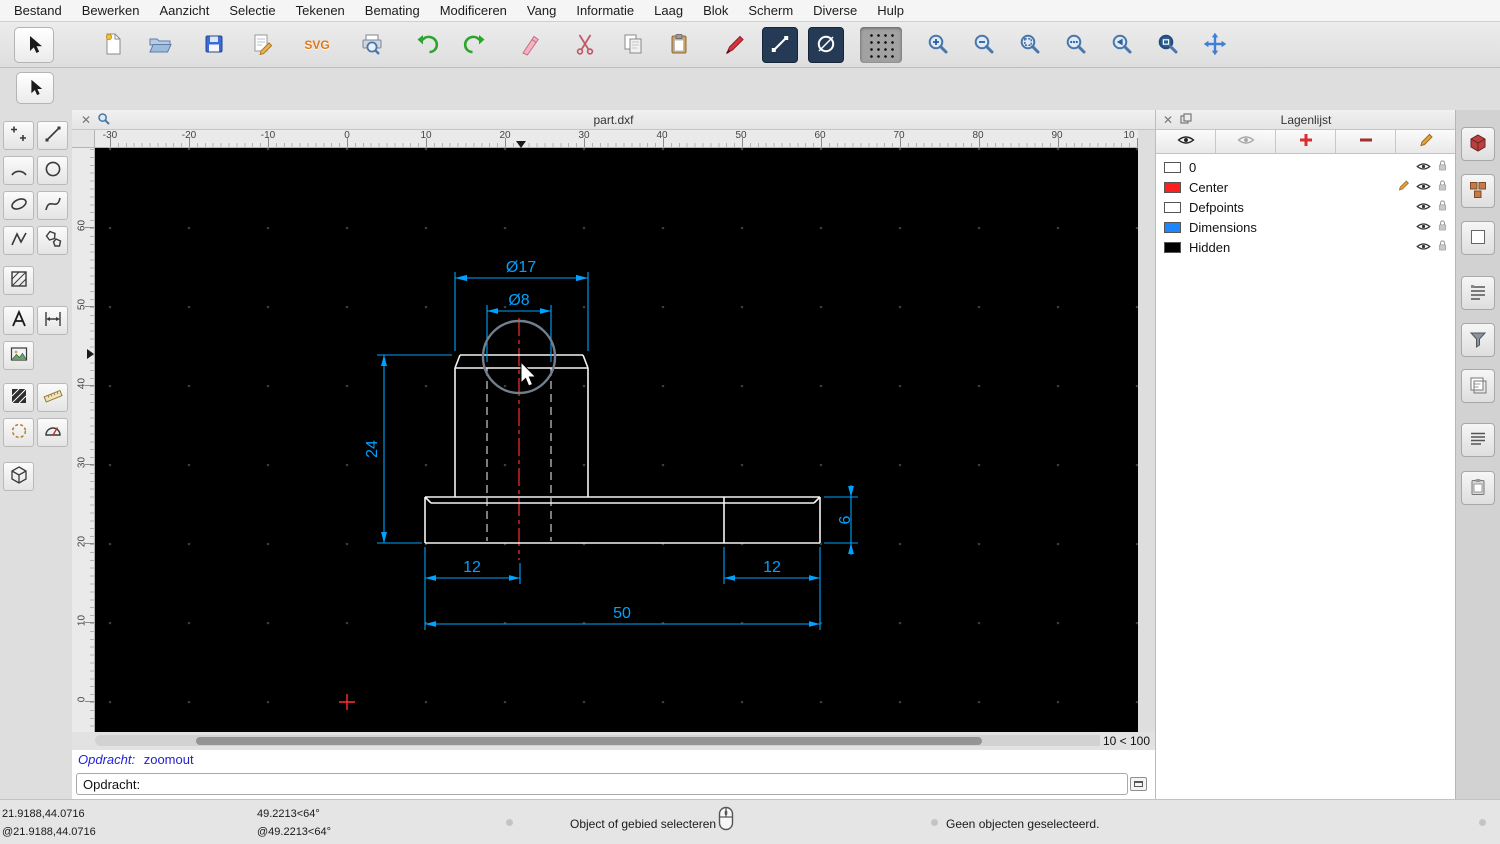 The width and height of the screenshot is (1500, 844). Describe the element at coordinates (541, 10) in the screenshot. I see `menu-vang: Vang` at that location.